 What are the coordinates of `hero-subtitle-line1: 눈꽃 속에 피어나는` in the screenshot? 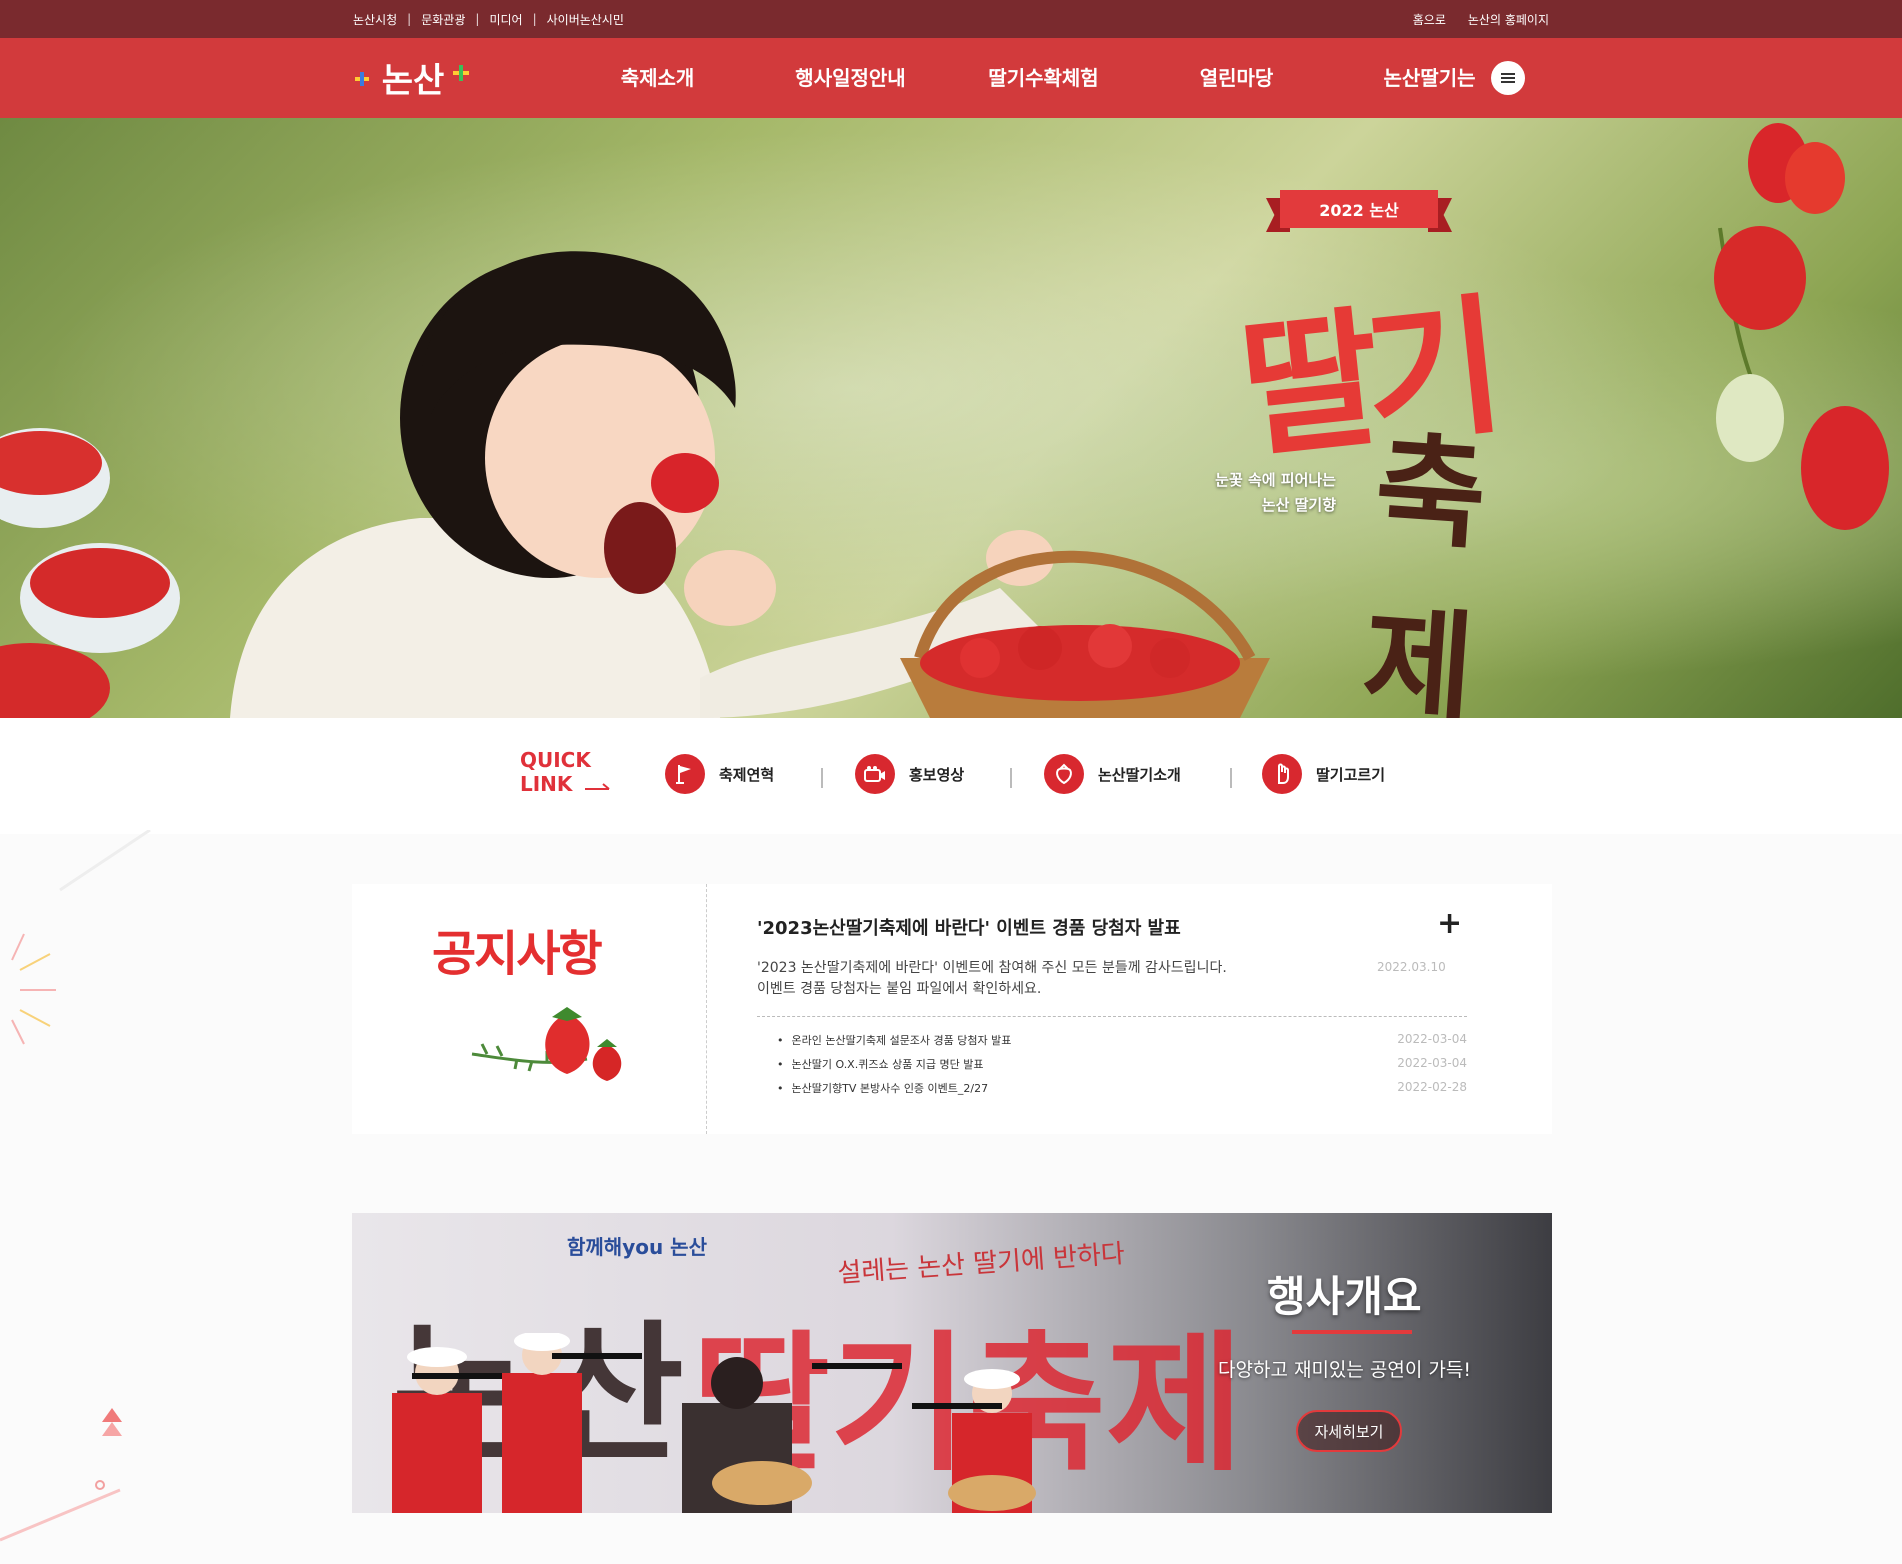 It's located at (1275, 480).